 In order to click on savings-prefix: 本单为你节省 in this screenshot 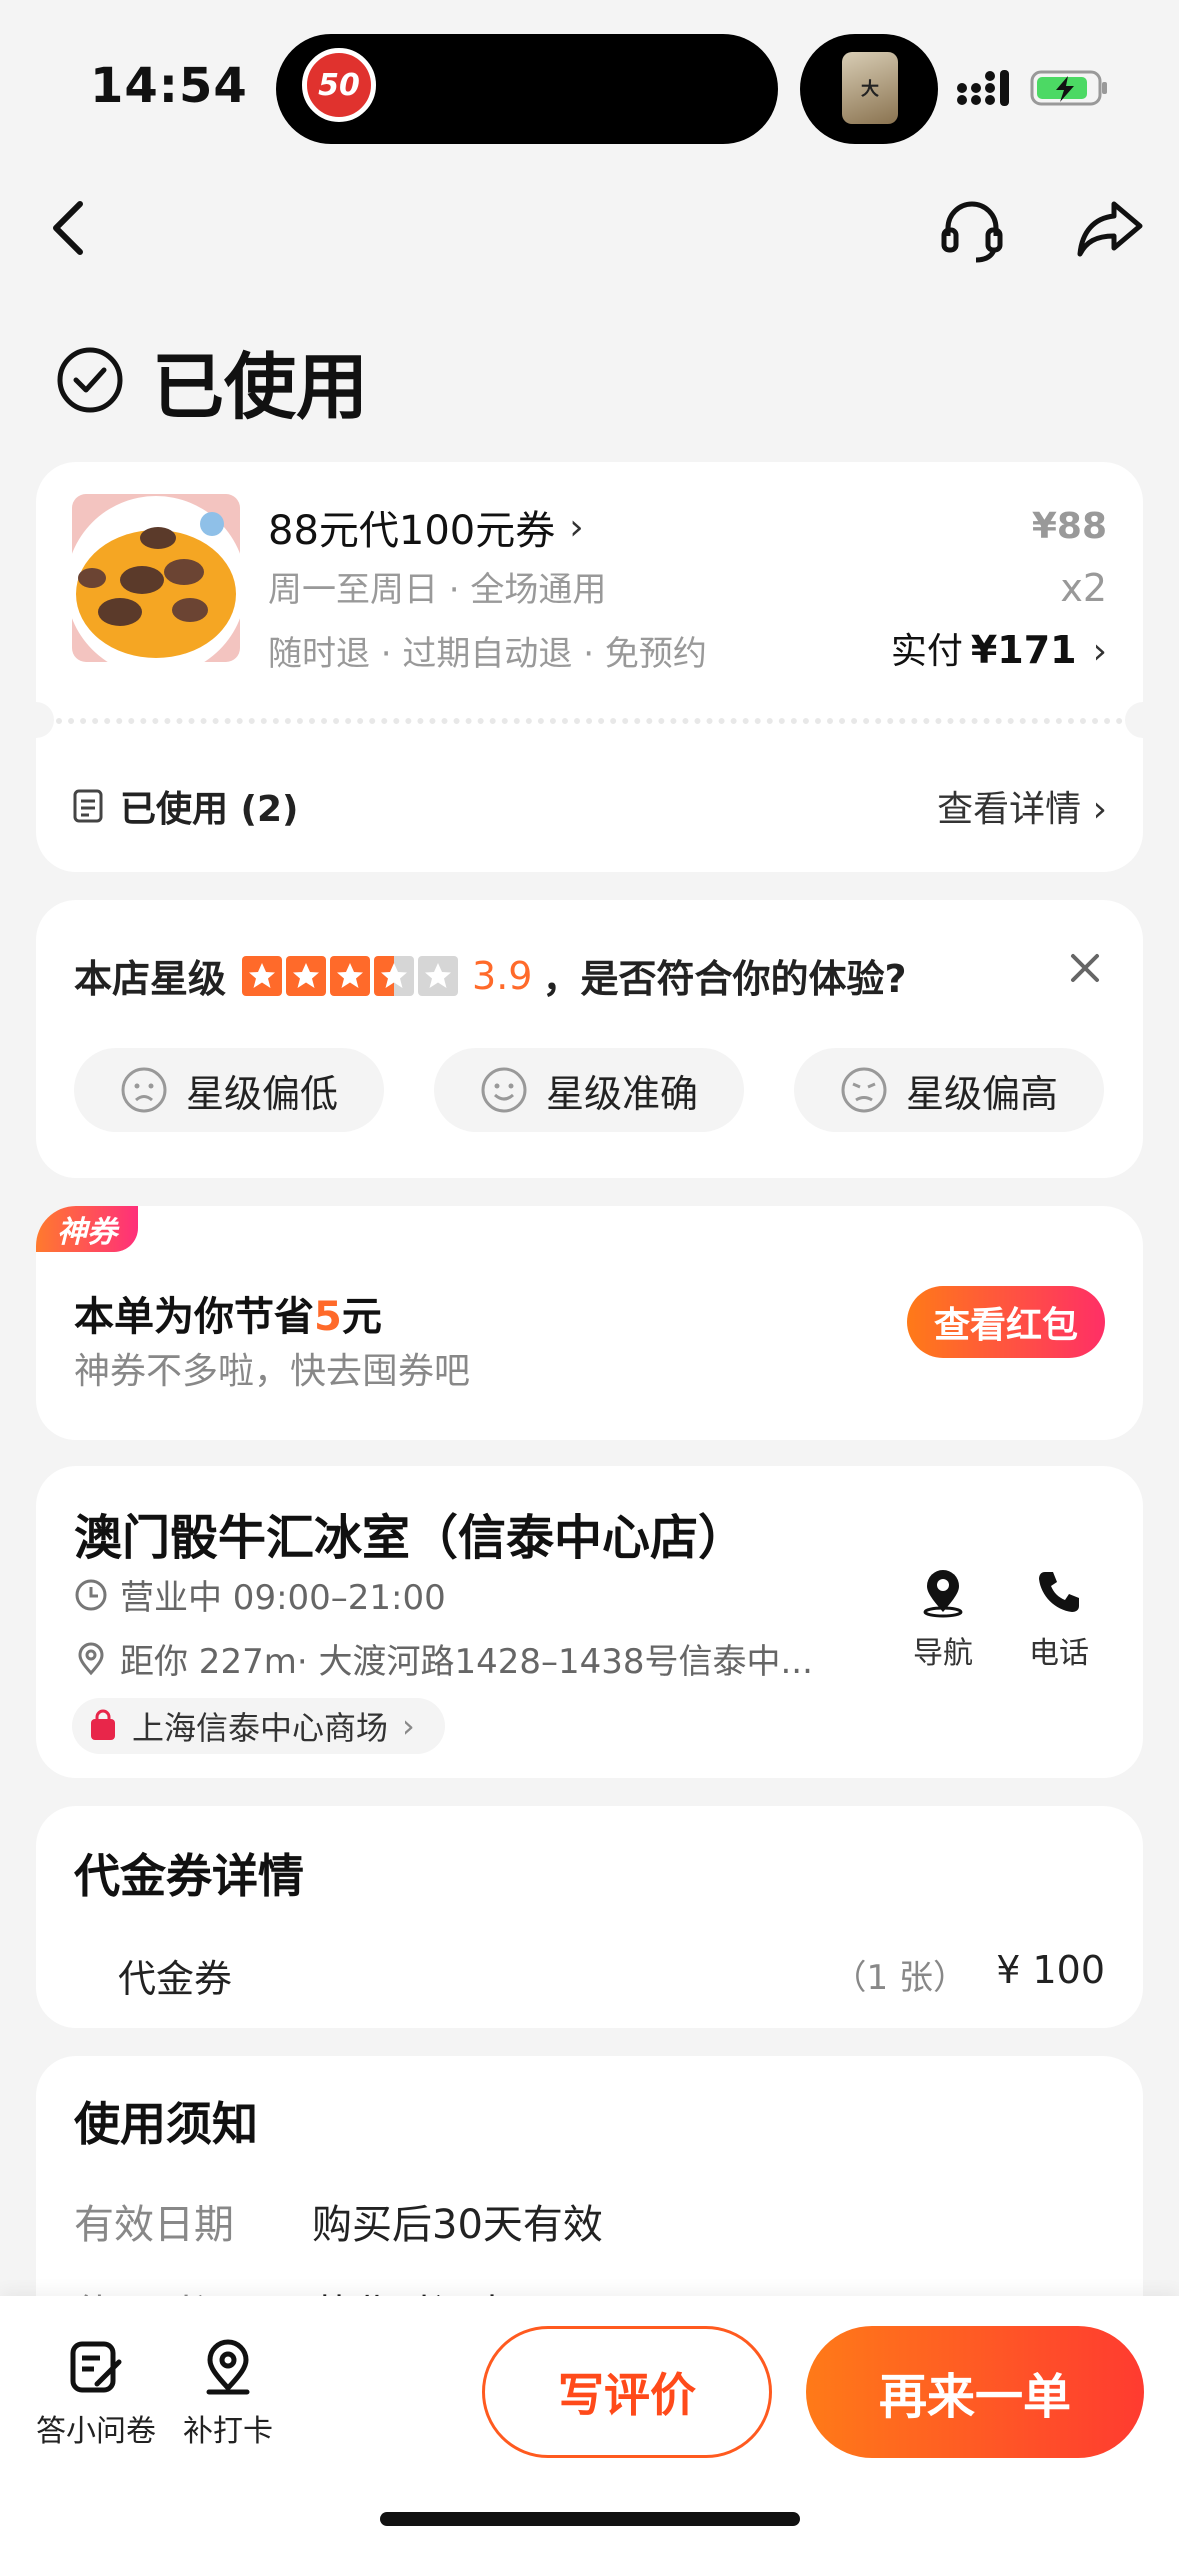, I will do `click(194, 1317)`.